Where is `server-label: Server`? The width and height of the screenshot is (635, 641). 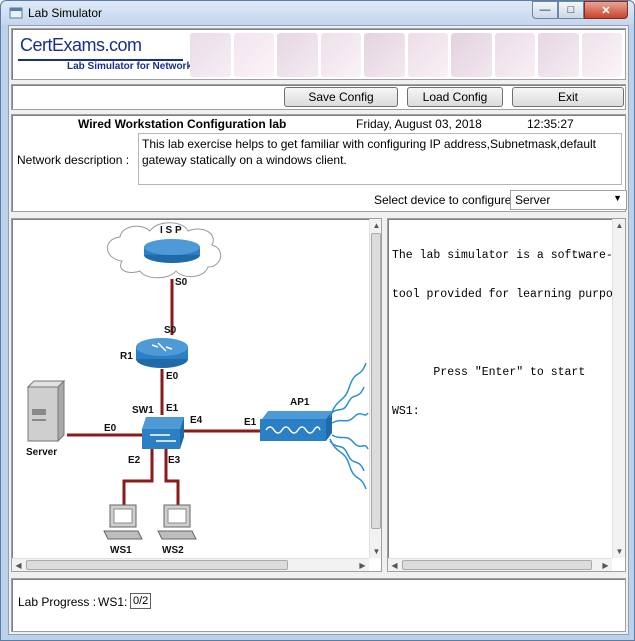
server-label: Server is located at coordinates (41, 452).